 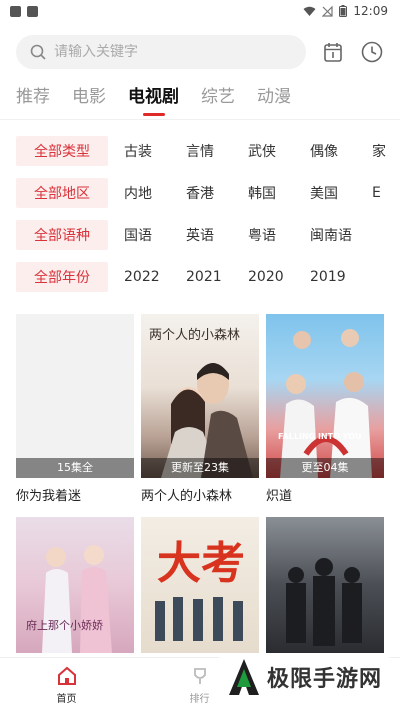 What do you see at coordinates (309, 11) in the screenshot?
I see `wifi-icon` at bounding box center [309, 11].